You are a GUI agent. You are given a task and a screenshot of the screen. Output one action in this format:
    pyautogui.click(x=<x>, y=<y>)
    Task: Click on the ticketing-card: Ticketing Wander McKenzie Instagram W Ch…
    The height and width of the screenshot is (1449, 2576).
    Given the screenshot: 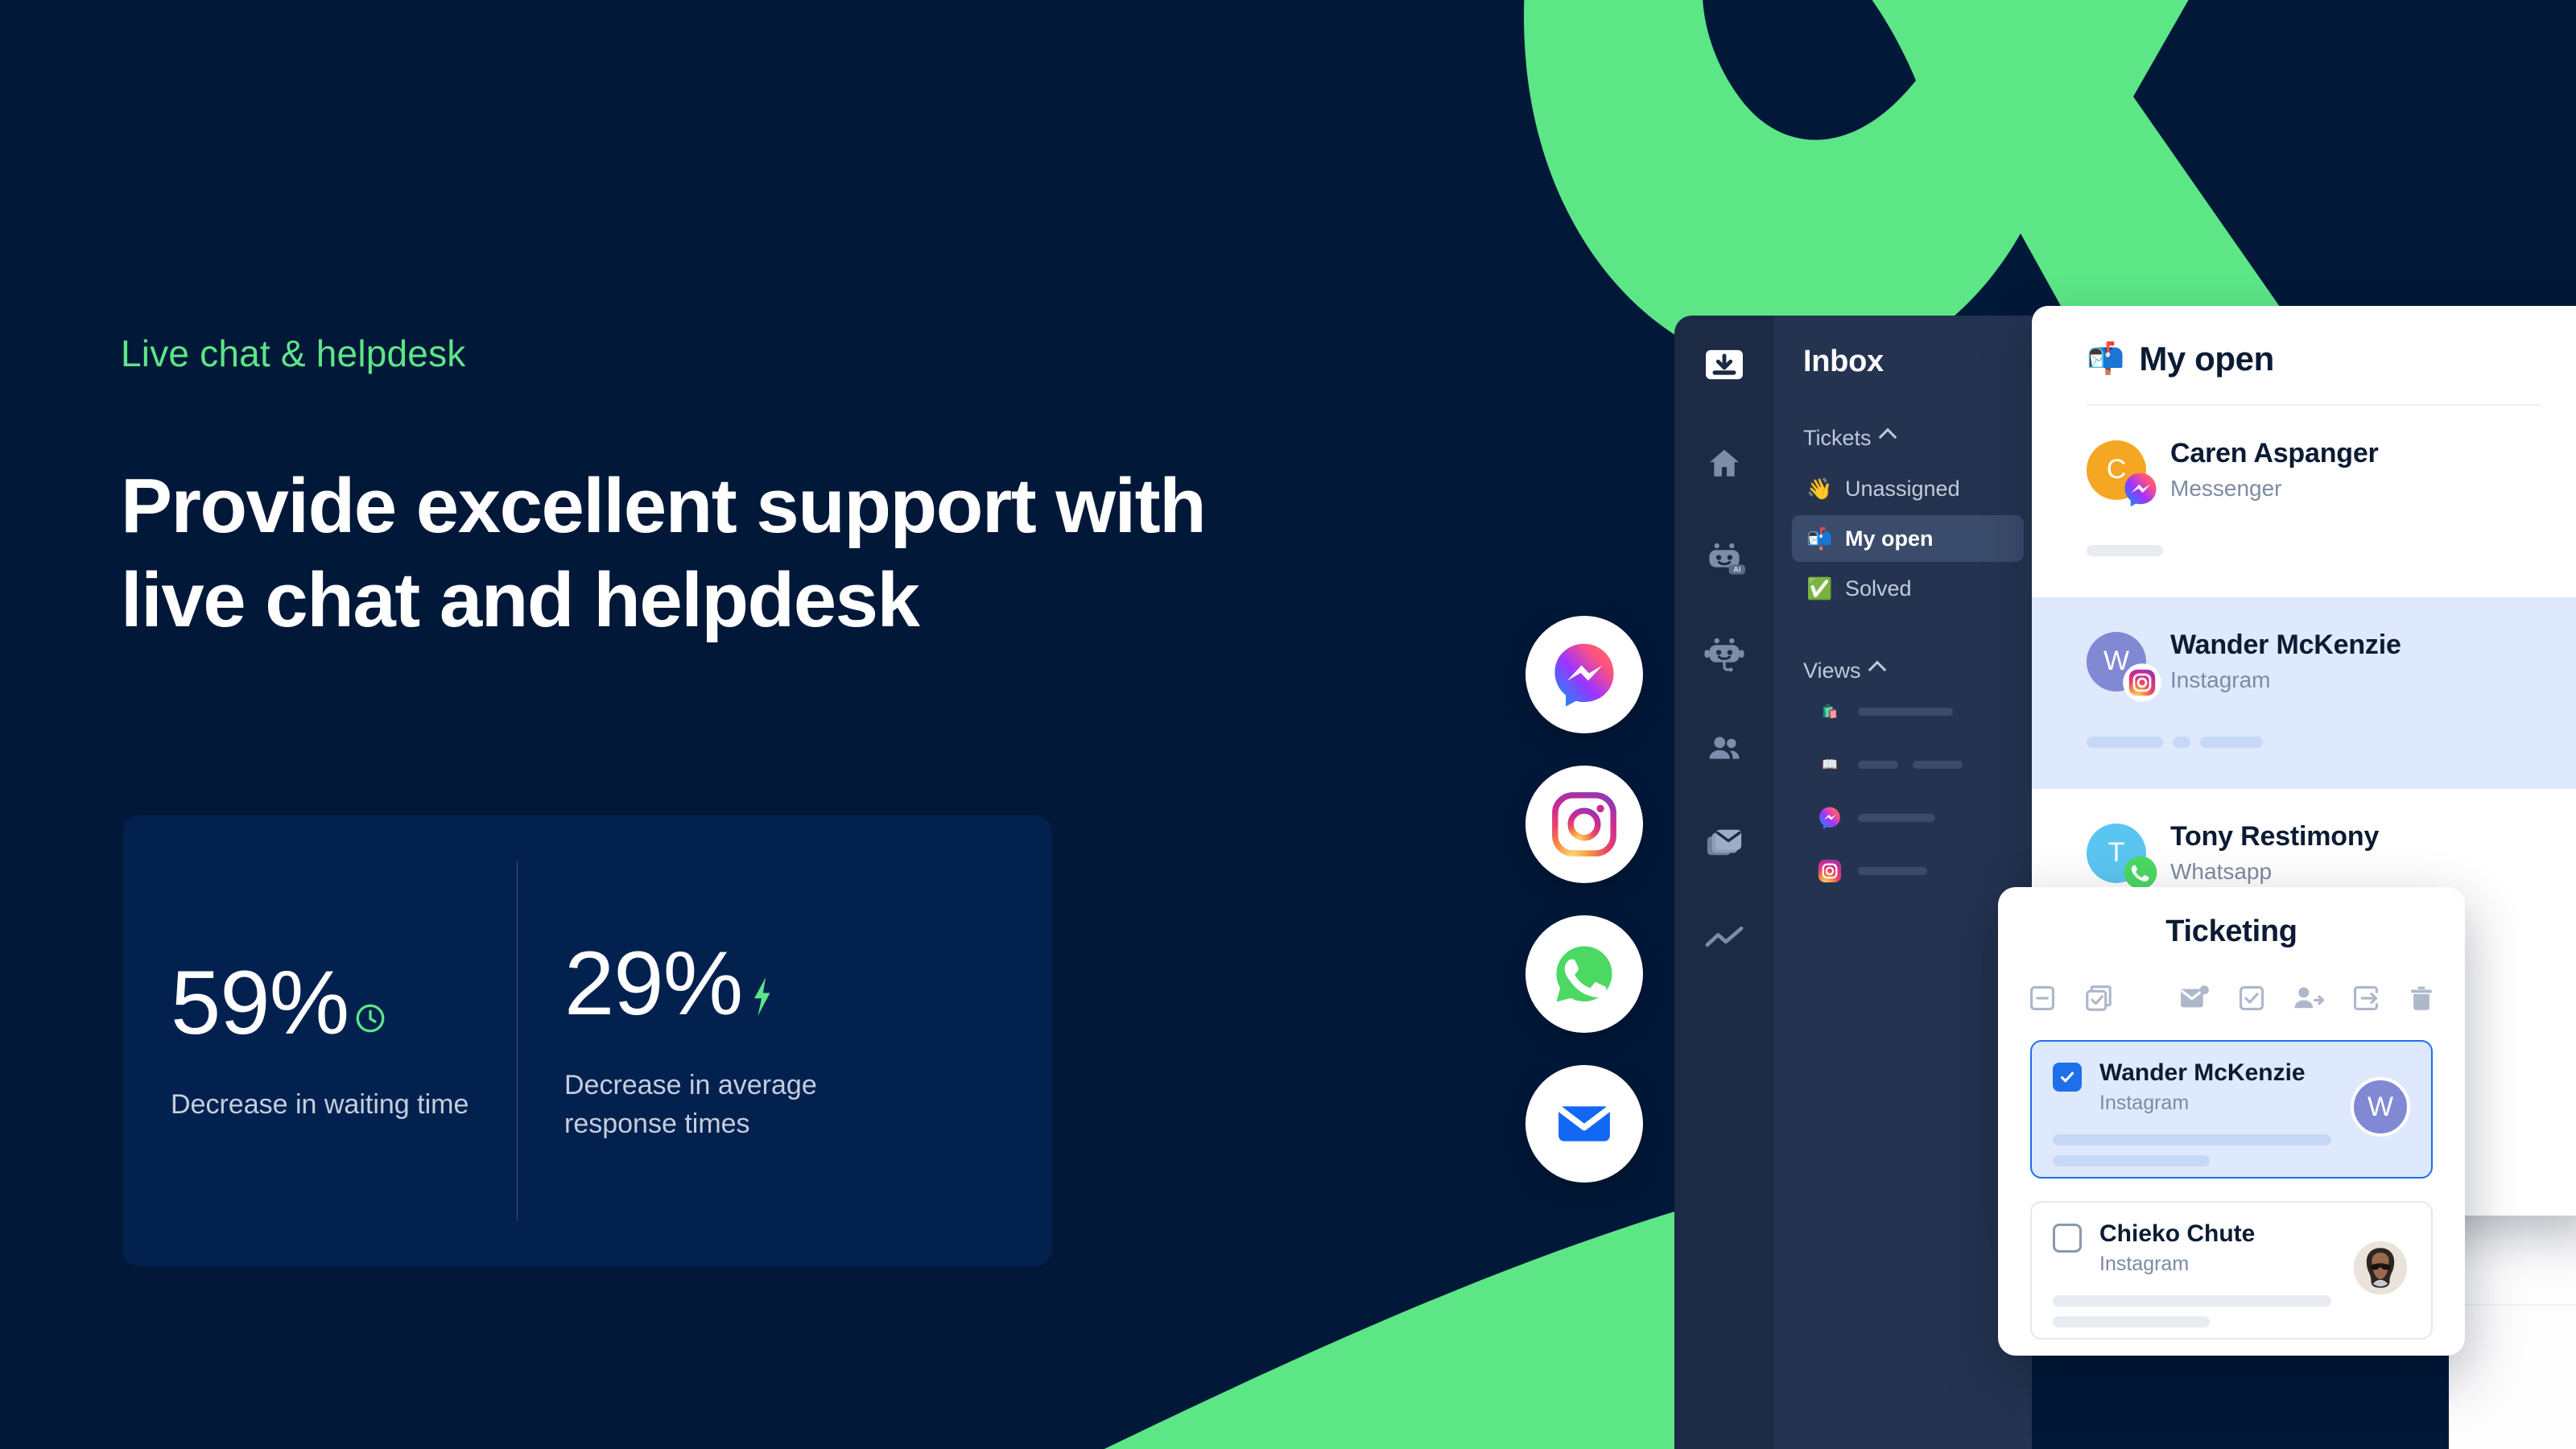 What is the action you would take?
    pyautogui.click(x=2231, y=1121)
    